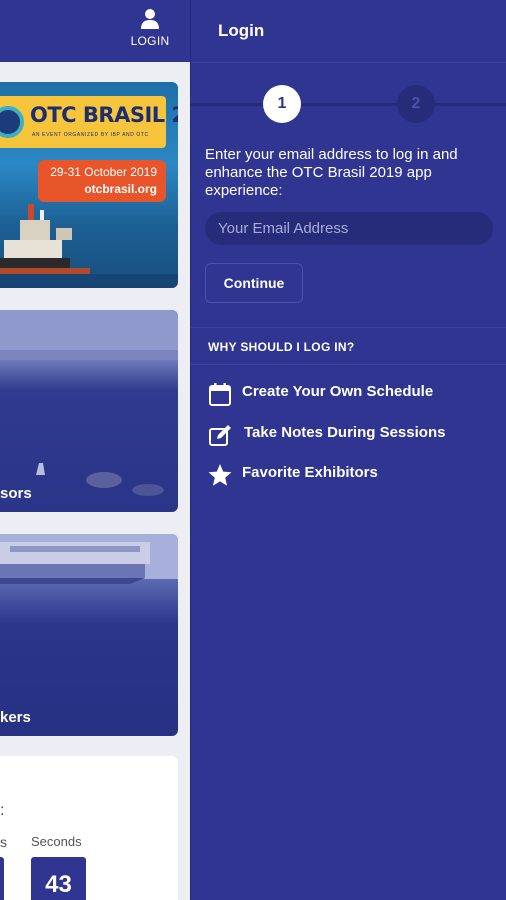 The image size is (506, 900). Describe the element at coordinates (150, 41) in the screenshot. I see `login-button-label: LOGIN` at that location.